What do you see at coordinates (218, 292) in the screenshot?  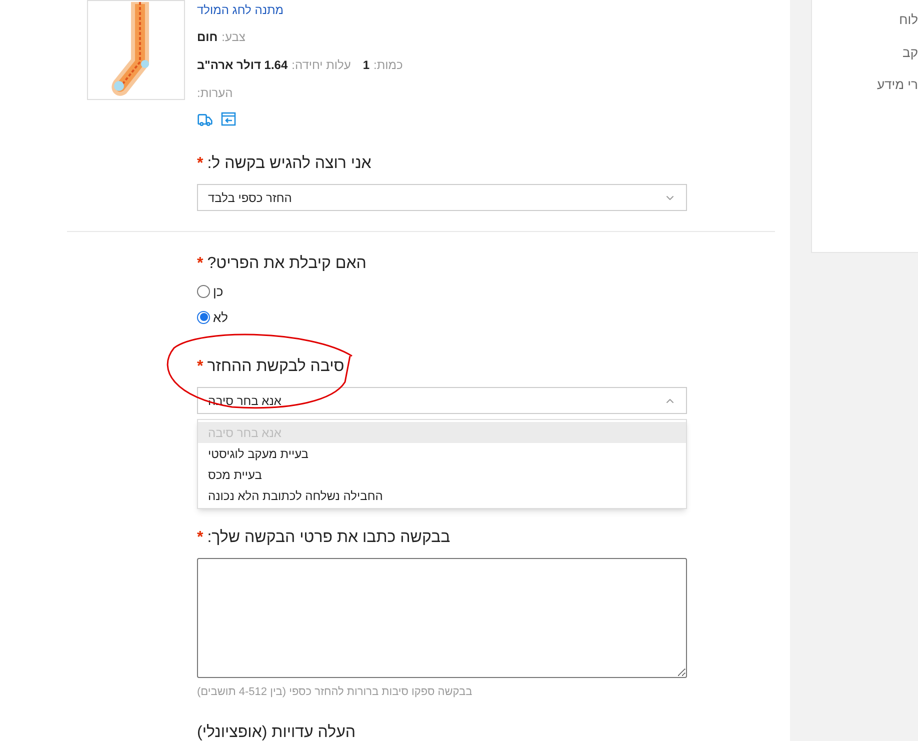 I see `radio-label: כן` at bounding box center [218, 292].